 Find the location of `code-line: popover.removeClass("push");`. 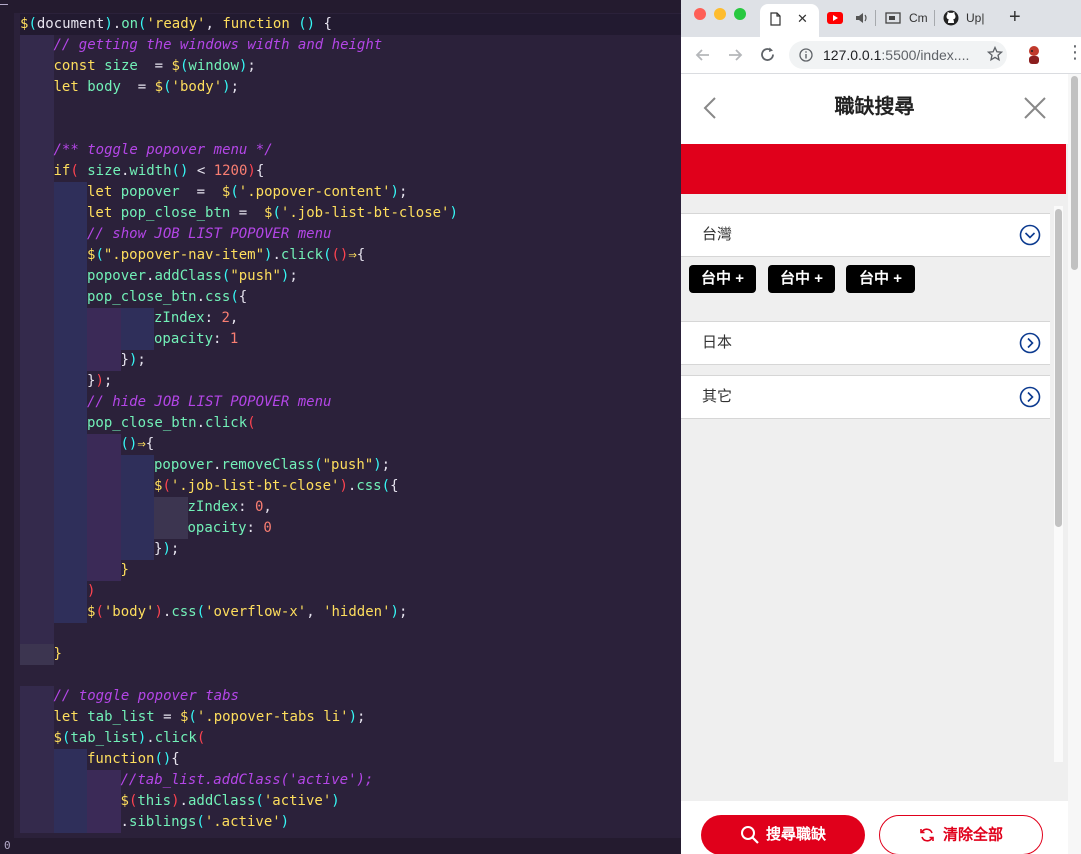

code-line: popover.removeClass("push"); is located at coordinates (205, 465).